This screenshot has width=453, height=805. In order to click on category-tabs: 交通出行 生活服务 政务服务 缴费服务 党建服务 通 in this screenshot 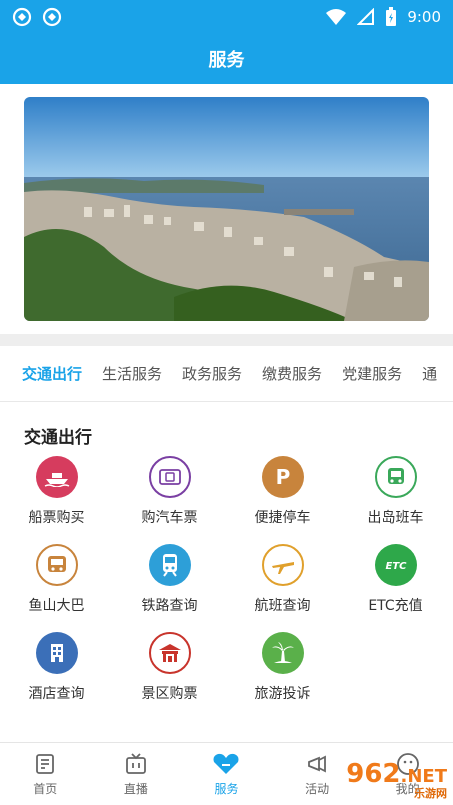, I will do `click(226, 374)`.